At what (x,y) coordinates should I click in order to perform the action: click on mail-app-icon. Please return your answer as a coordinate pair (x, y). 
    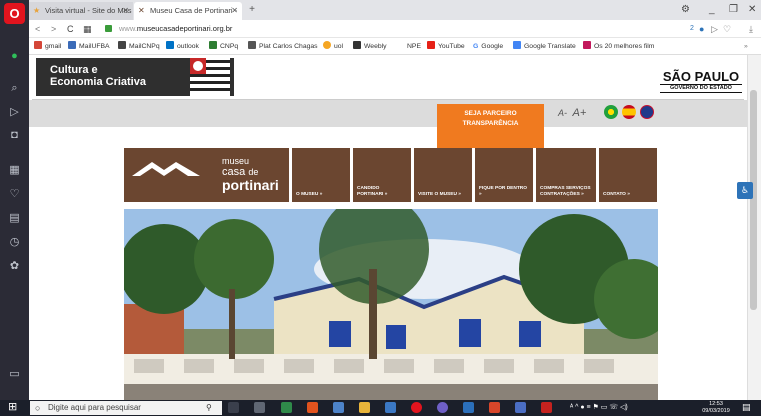
    Looking at the image, I should click on (390, 407).